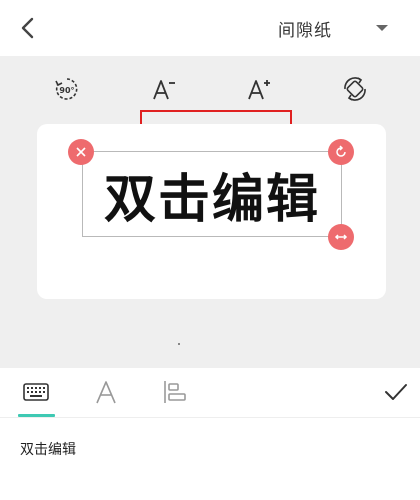 The height and width of the screenshot is (500, 420). I want to click on rotate-icon, so click(341, 151).